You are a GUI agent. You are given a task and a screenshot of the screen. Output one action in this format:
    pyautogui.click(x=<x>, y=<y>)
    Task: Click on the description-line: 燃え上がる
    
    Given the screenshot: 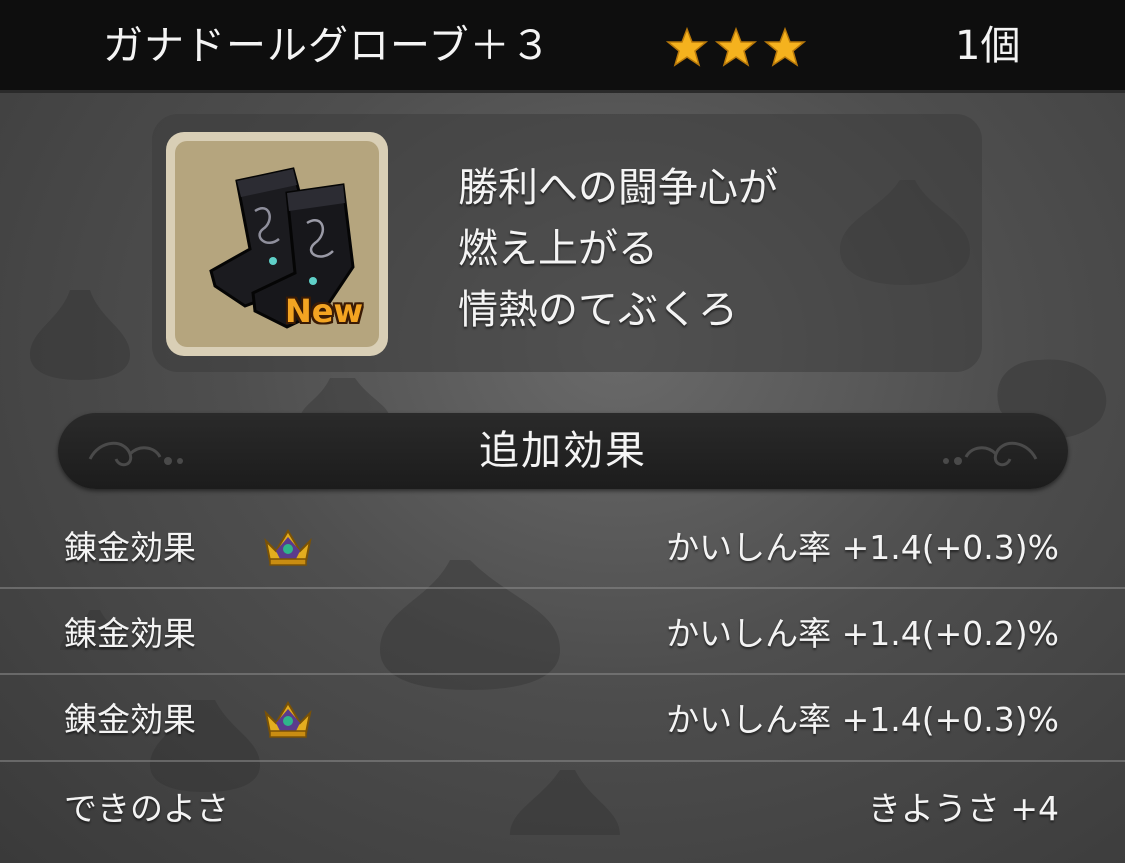 What is the action you would take?
    pyautogui.click(x=558, y=249)
    